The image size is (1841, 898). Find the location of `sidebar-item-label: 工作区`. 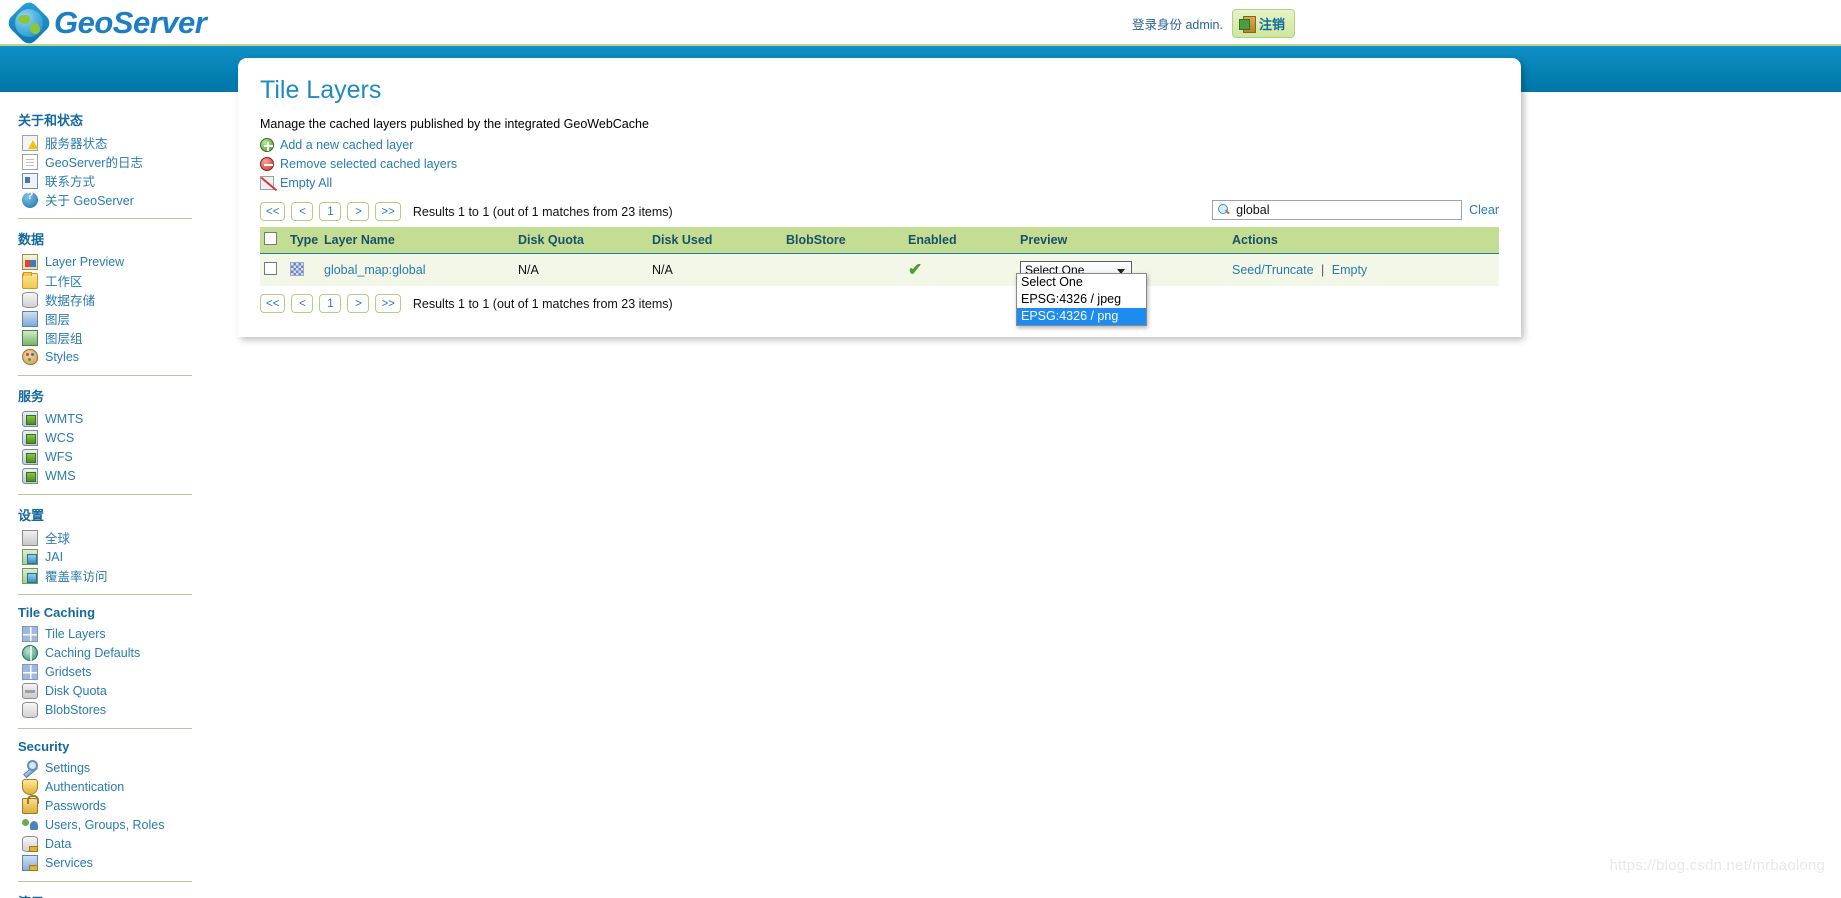

sidebar-item-label: 工作区 is located at coordinates (64, 282).